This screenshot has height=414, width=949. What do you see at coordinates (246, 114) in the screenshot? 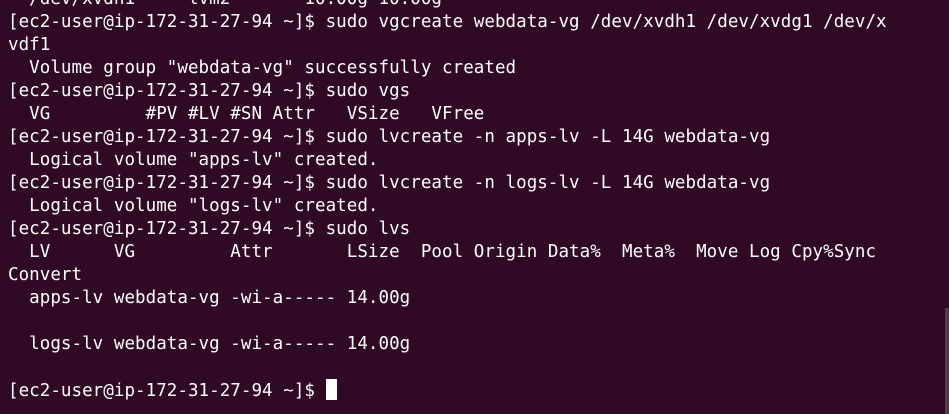
I see `terminal-line: VG #PV #LV #SN Attr VSize VFree` at bounding box center [246, 114].